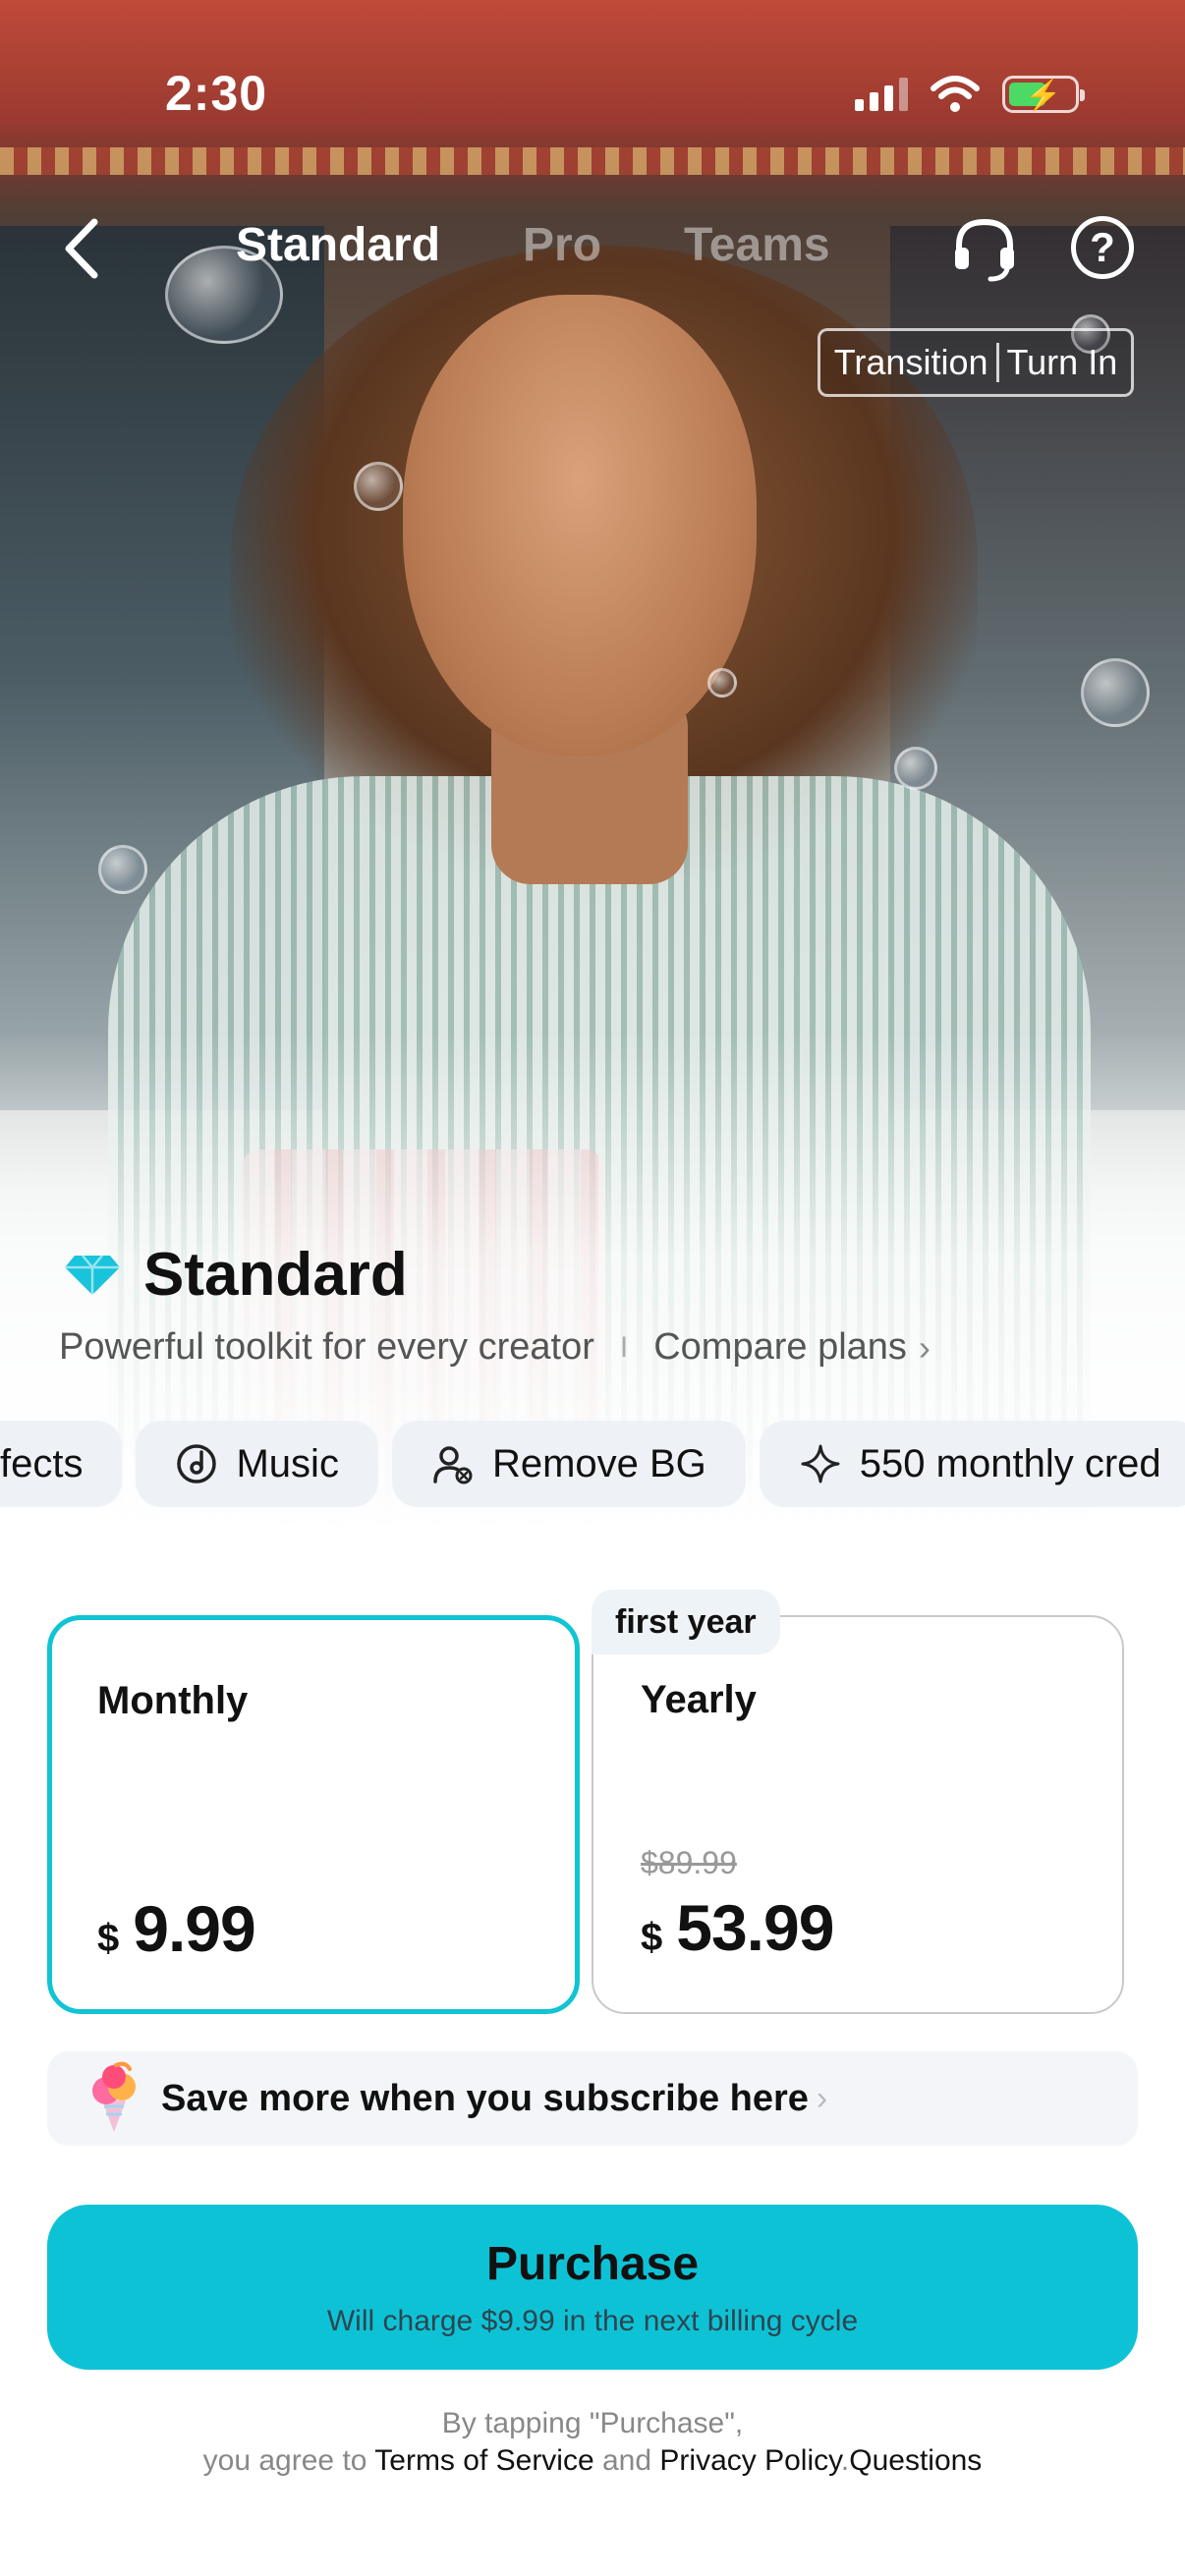 The width and height of the screenshot is (1185, 2576). What do you see at coordinates (592, 2423) in the screenshot?
I see `legal-line-1: By tapping "Purchase",` at bounding box center [592, 2423].